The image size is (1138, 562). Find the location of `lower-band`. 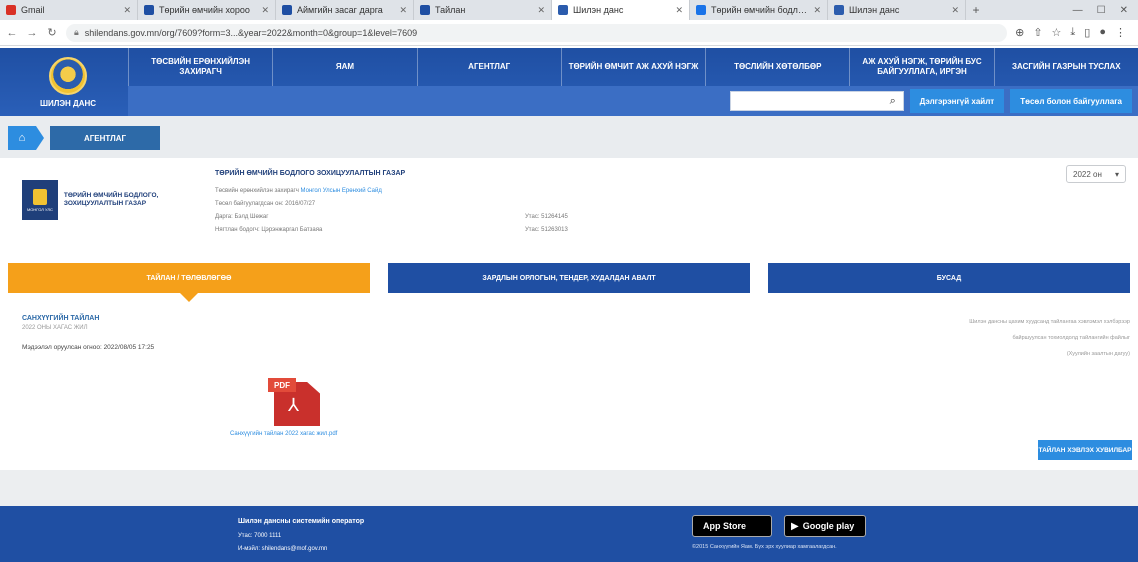

lower-band is located at coordinates (569, 488).